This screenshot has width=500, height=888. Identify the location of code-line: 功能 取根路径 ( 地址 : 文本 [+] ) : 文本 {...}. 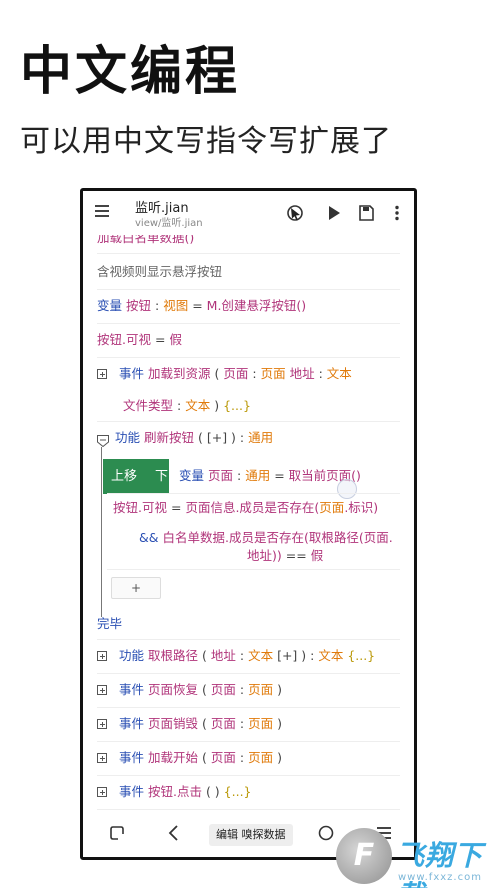
(236, 656).